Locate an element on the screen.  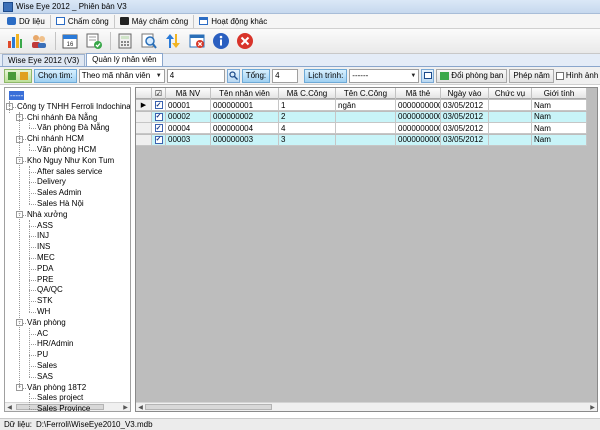
tree-node: Văn phòng is located at coordinates (46, 323).